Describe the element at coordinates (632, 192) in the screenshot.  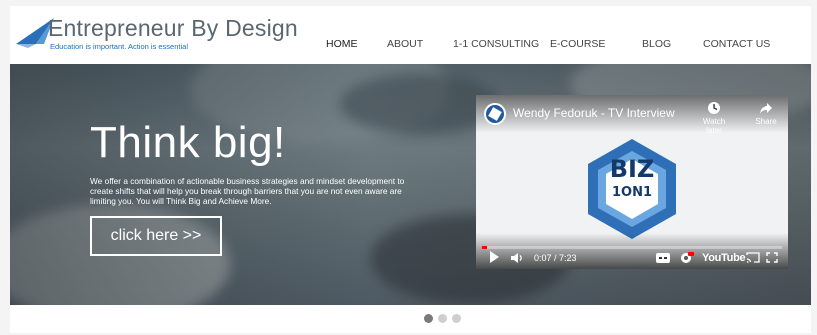
I see `thumbnail-1on1-text: 1ON1` at that location.